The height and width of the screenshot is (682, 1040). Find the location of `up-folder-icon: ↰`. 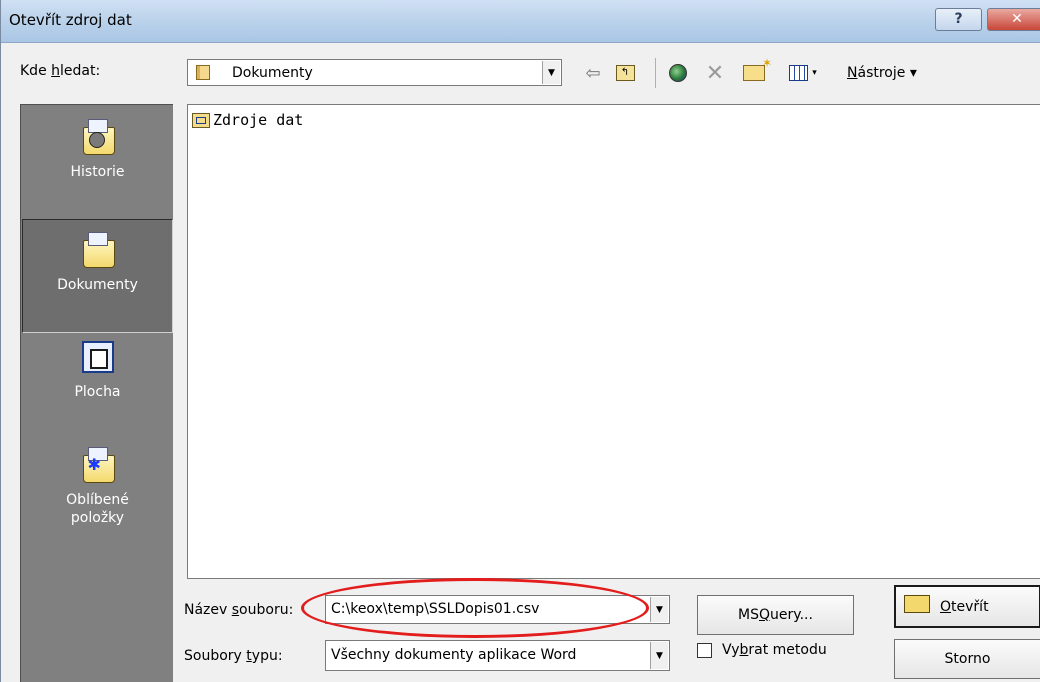

up-folder-icon: ↰ is located at coordinates (625, 73).